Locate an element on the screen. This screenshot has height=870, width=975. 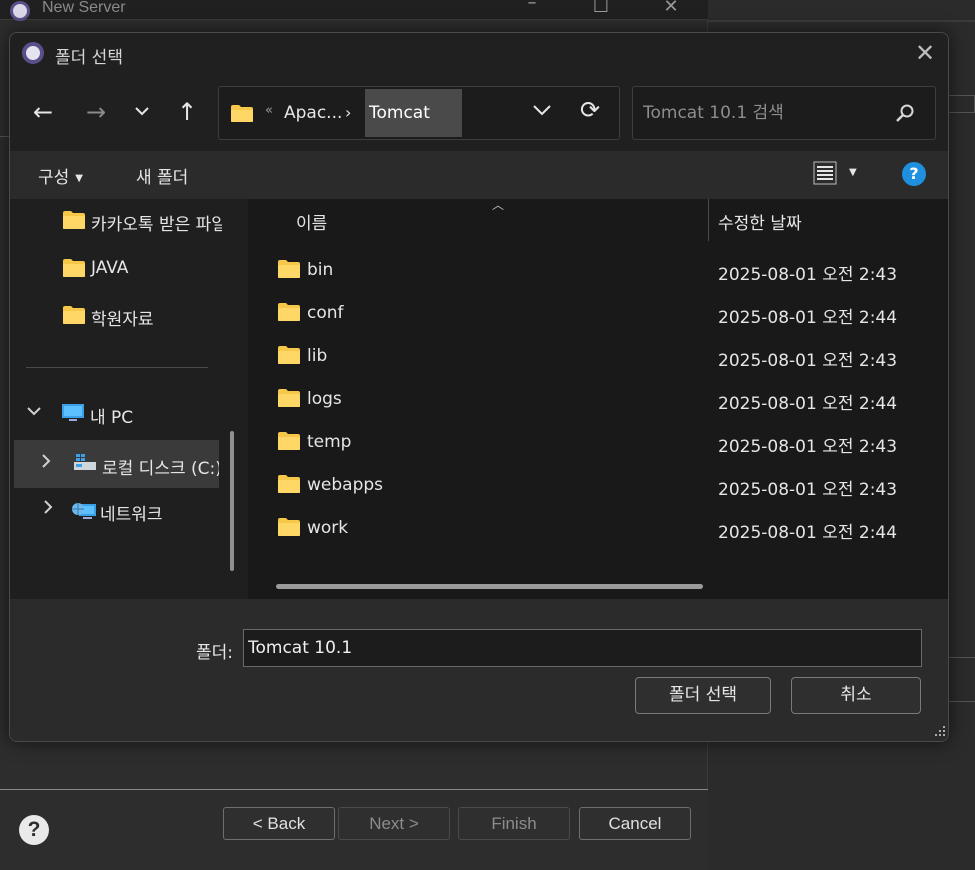
finish-button: Finish is located at coordinates (514, 823).